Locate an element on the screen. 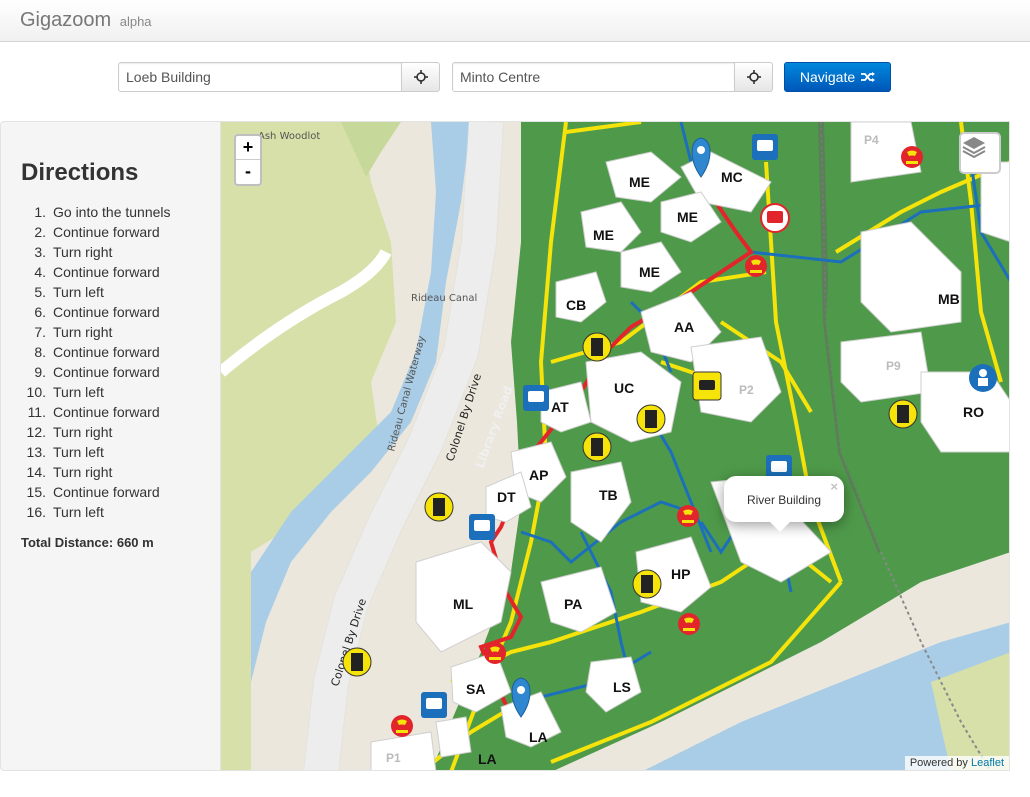  direction-step-text: Turn right is located at coordinates (83, 252).